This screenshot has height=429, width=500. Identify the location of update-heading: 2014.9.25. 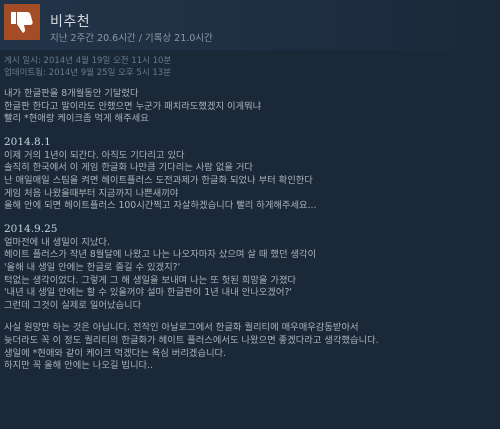
(31, 228).